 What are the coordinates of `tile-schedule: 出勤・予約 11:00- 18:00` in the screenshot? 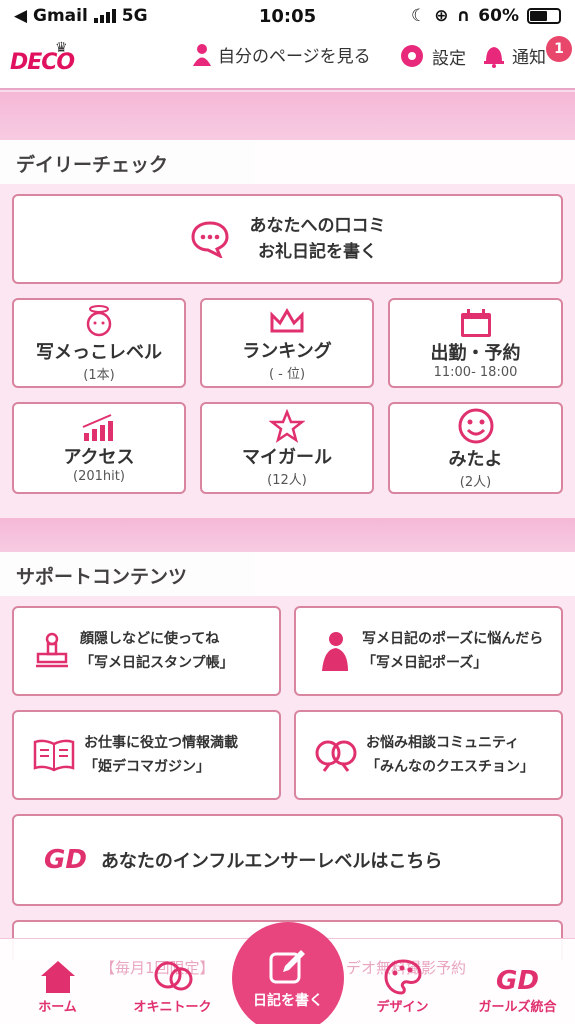 It's located at (475, 343).